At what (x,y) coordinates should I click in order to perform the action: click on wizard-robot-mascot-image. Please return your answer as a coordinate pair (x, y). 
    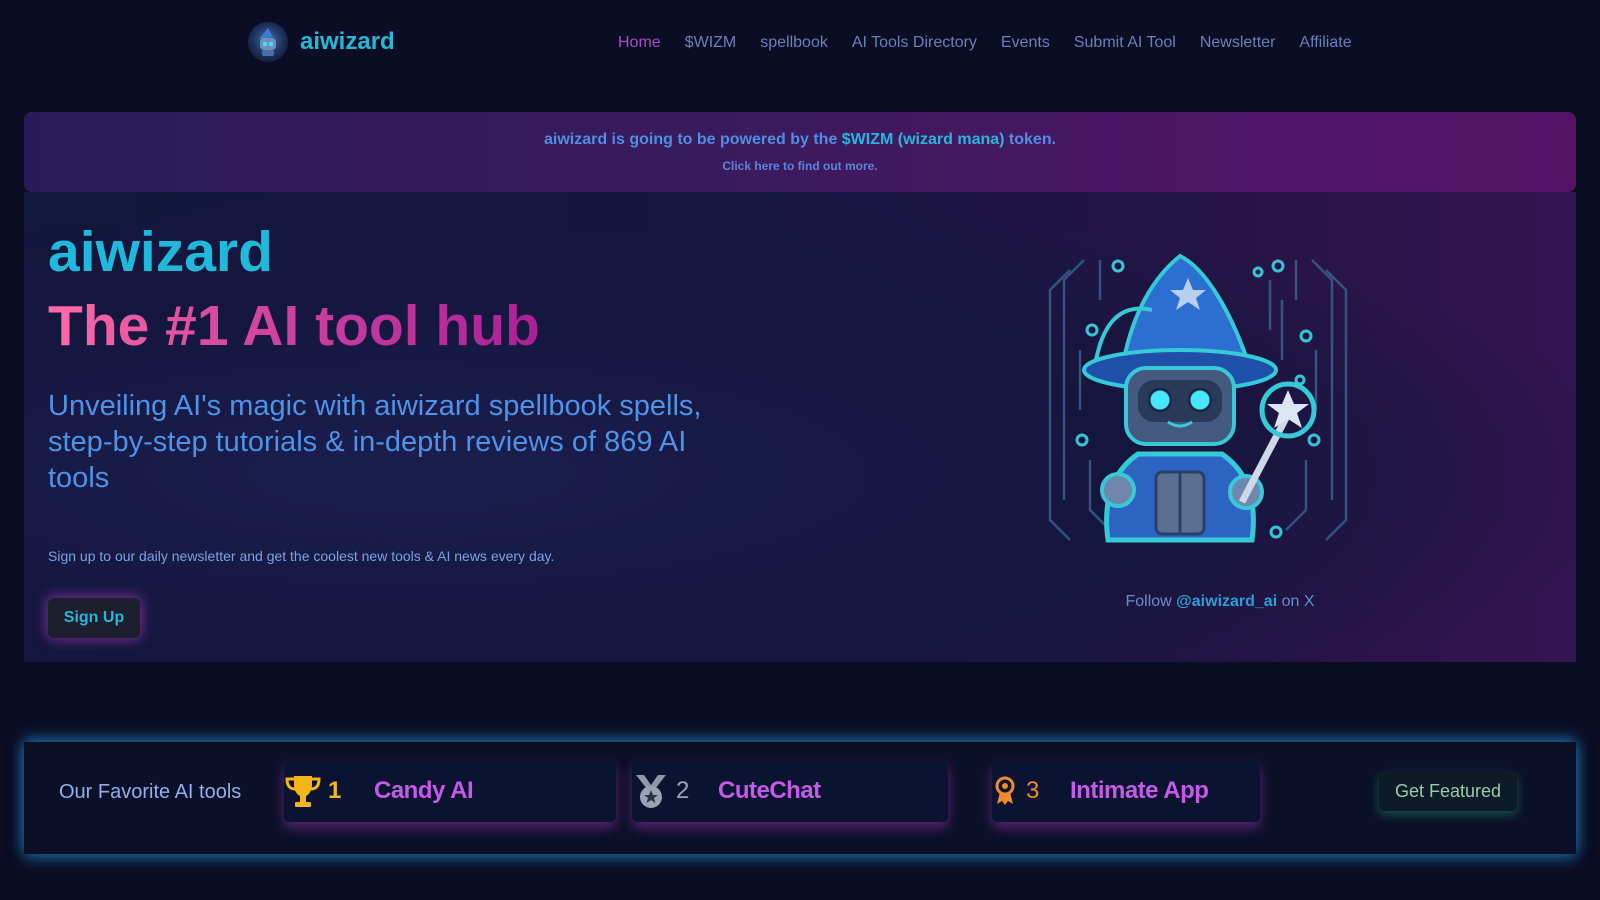
    Looking at the image, I should click on (1198, 402).